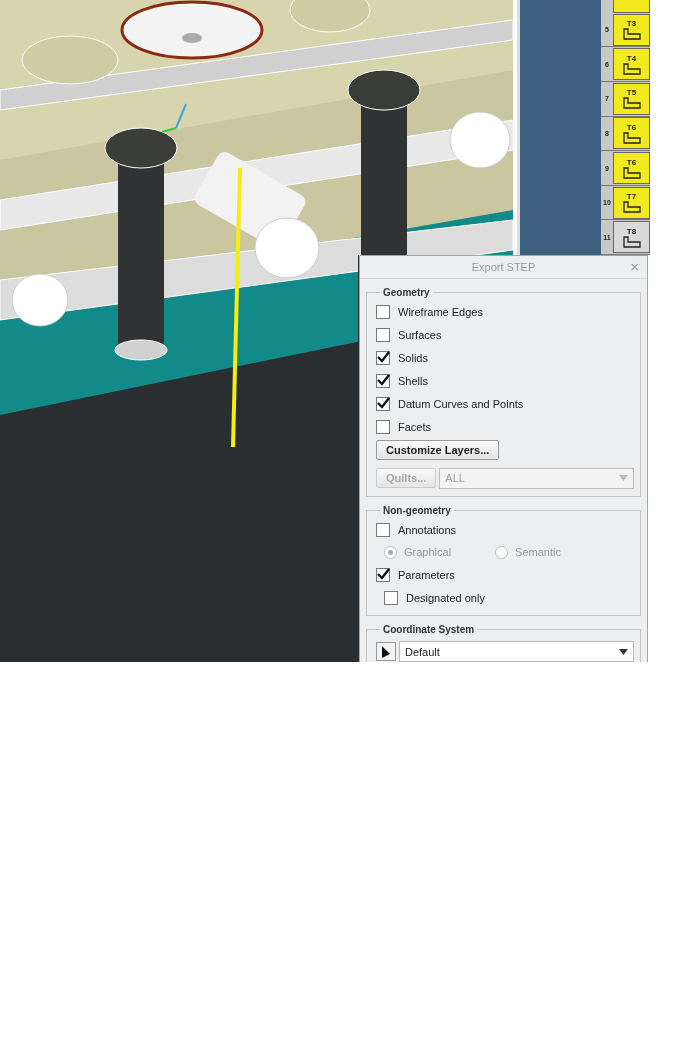  What do you see at coordinates (631, 24) in the screenshot?
I see `tool-label: T3` at bounding box center [631, 24].